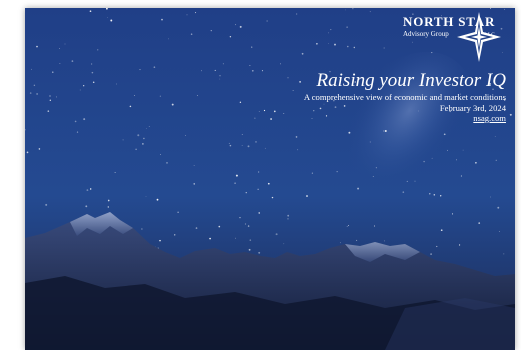  What do you see at coordinates (405, 118) in the screenshot?
I see `website-link: nsag.com` at bounding box center [405, 118].